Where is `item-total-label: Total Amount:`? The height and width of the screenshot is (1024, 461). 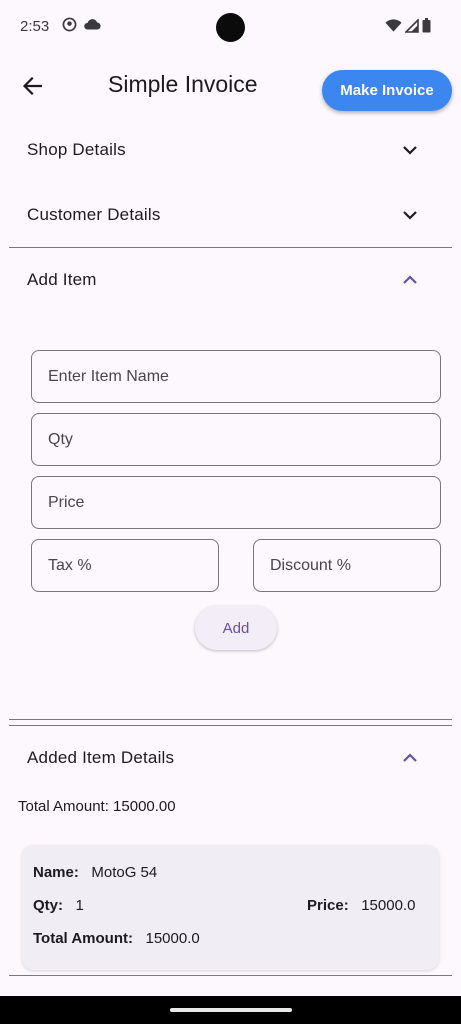
item-total-label: Total Amount: is located at coordinates (83, 938).